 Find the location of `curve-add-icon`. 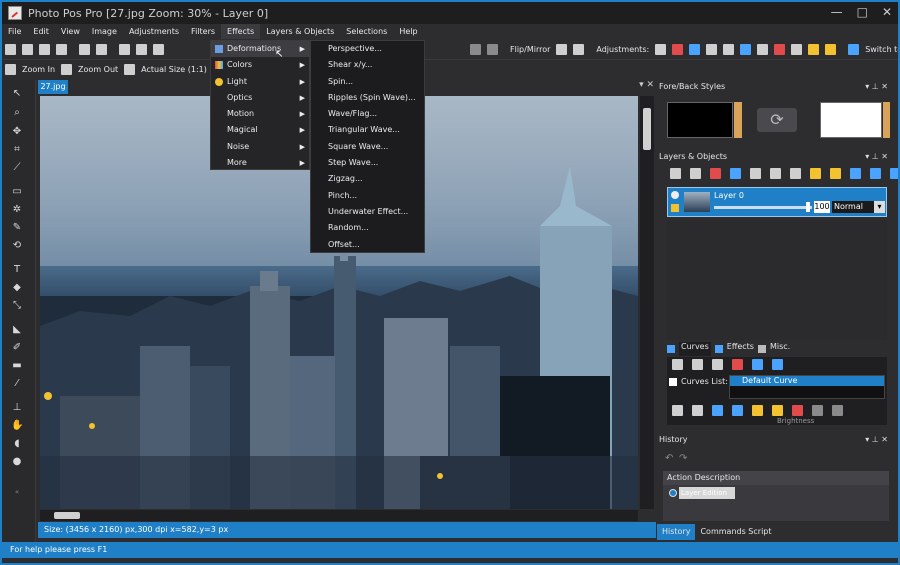

curve-add-icon is located at coordinates (717, 410).